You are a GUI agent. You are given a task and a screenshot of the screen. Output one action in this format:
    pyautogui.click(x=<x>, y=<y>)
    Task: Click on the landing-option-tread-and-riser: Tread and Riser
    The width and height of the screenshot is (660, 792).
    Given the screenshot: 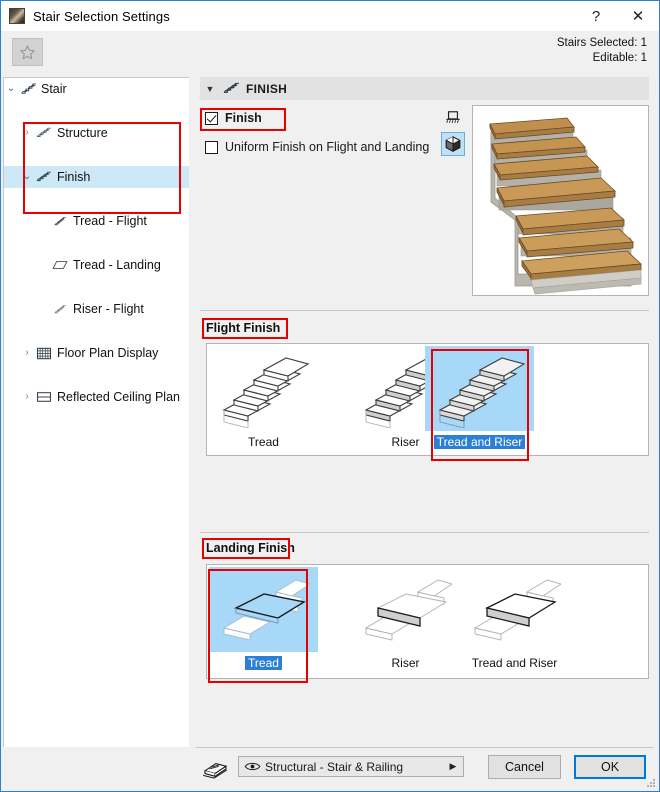 What is the action you would take?
    pyautogui.click(x=514, y=621)
    